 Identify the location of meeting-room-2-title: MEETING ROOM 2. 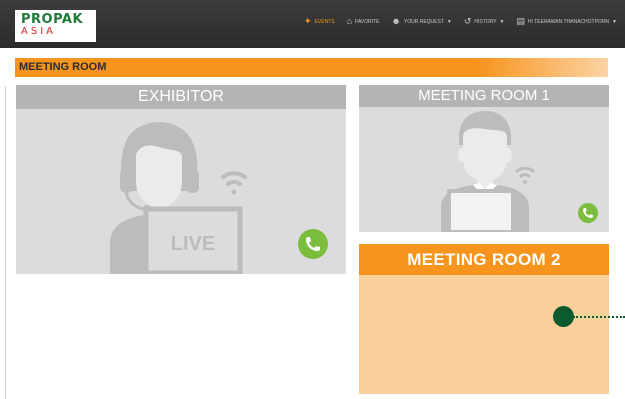
(484, 259).